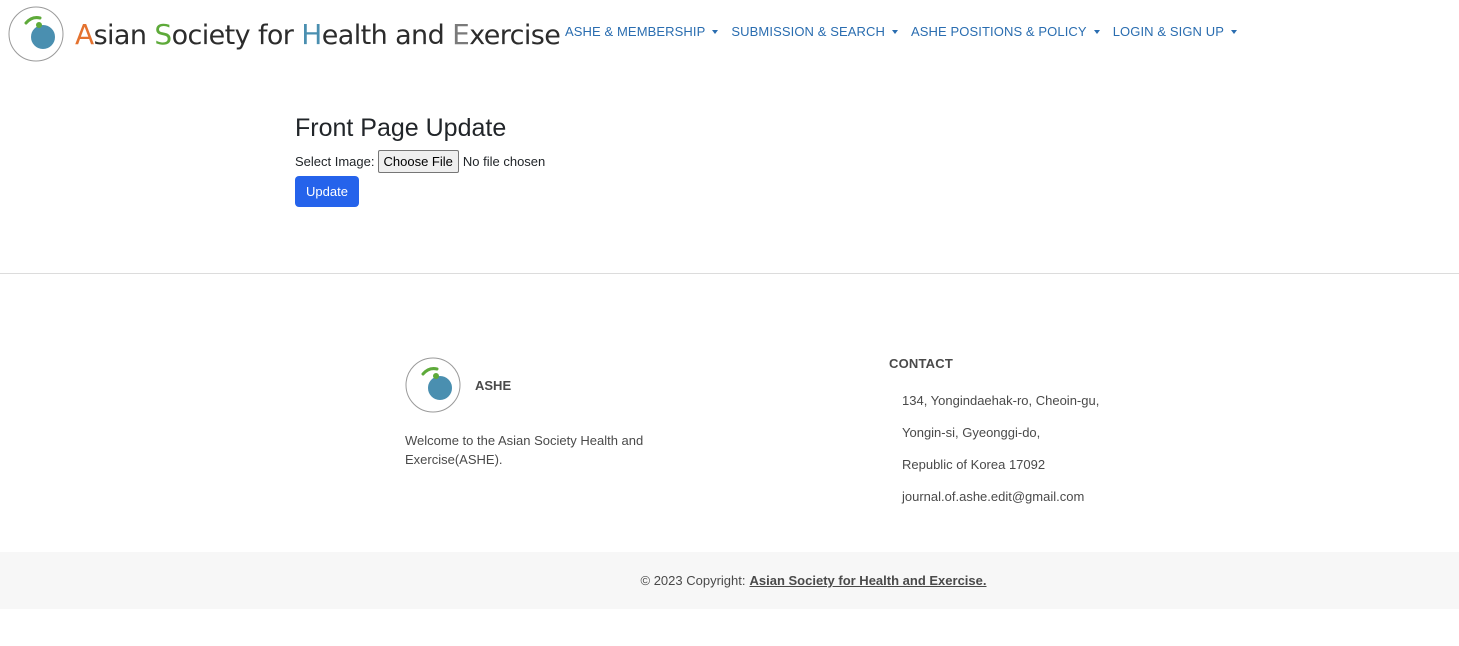 This screenshot has height=646, width=1459. I want to click on contact-email: journal.of.ashe.edit@gmail.com, so click(1000, 505).